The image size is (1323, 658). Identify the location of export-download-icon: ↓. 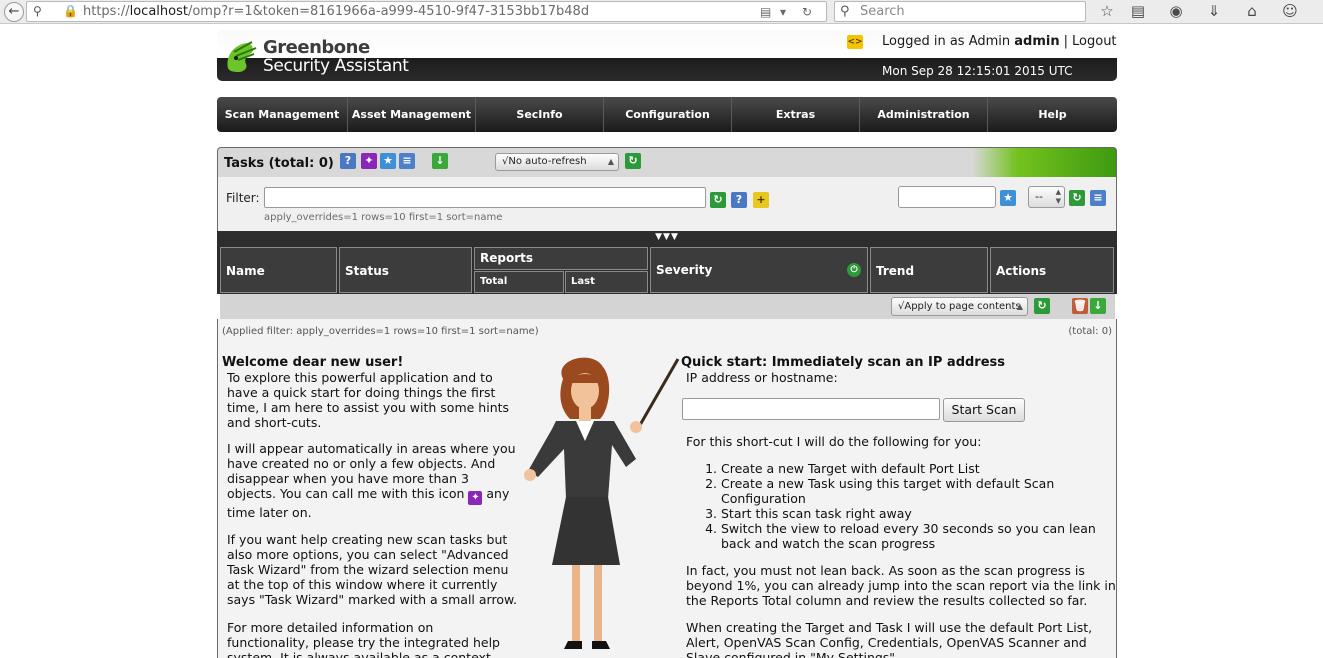
(440, 161).